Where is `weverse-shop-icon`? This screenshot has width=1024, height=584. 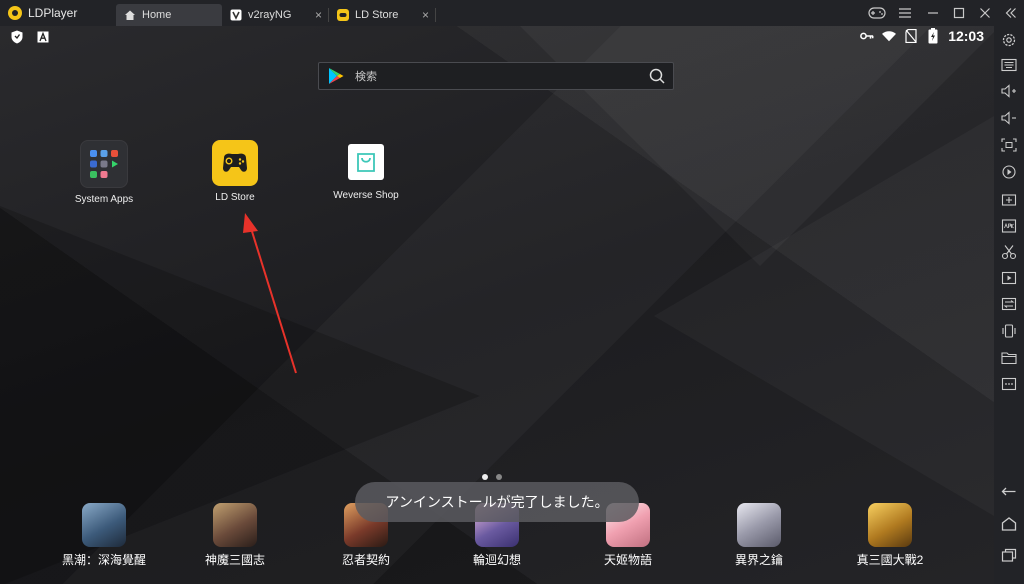
weverse-shop-icon is located at coordinates (366, 162).